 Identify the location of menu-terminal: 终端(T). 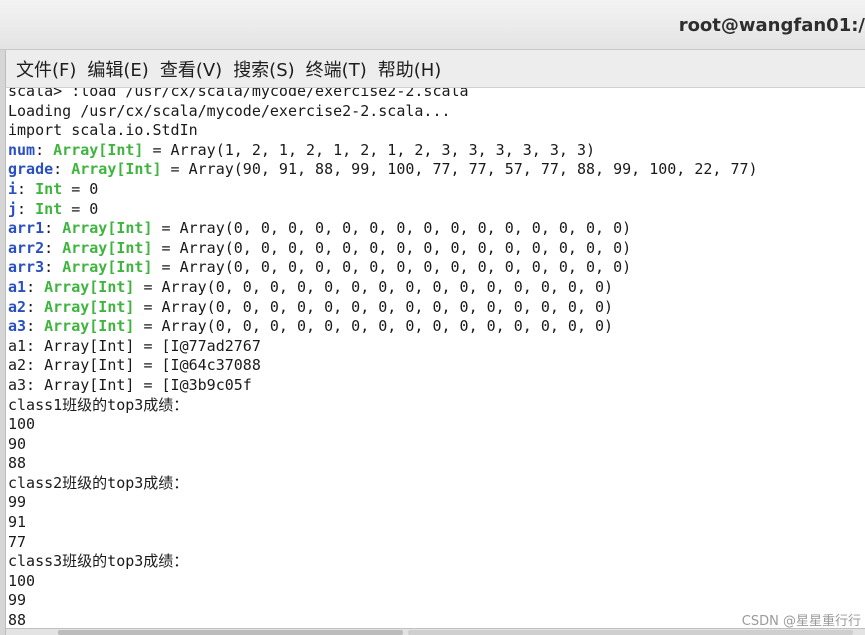
(336, 69).